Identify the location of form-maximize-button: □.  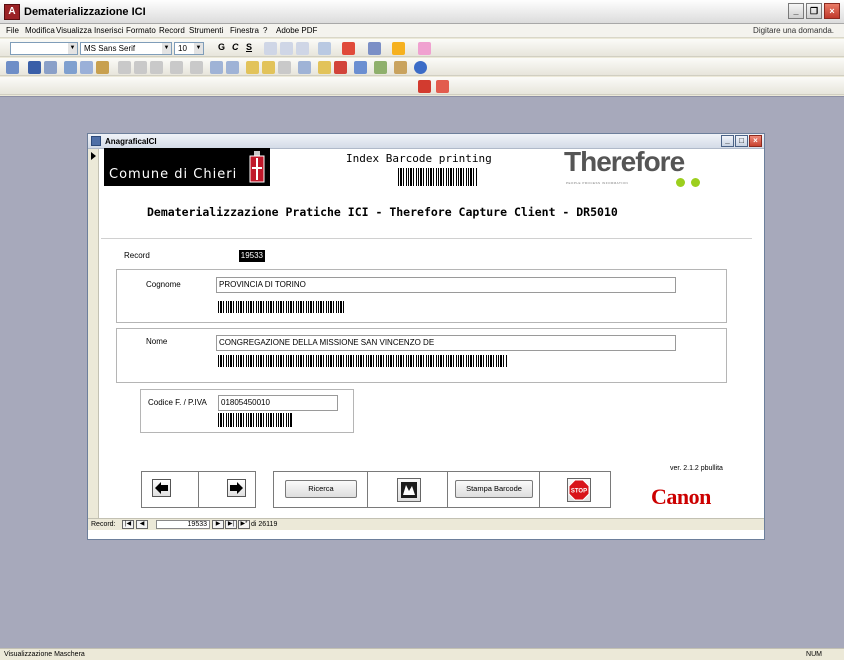
(741, 141).